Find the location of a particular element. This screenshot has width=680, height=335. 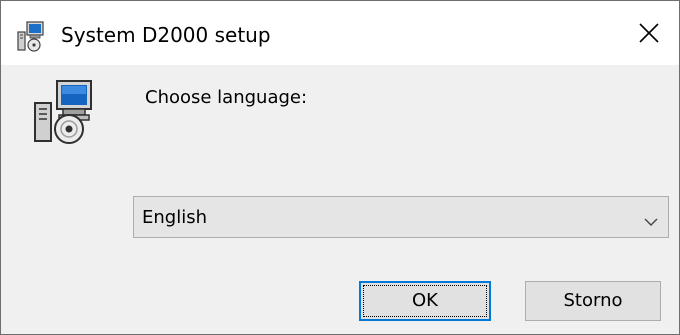

setup-cd-computer-icon is located at coordinates (64, 111).